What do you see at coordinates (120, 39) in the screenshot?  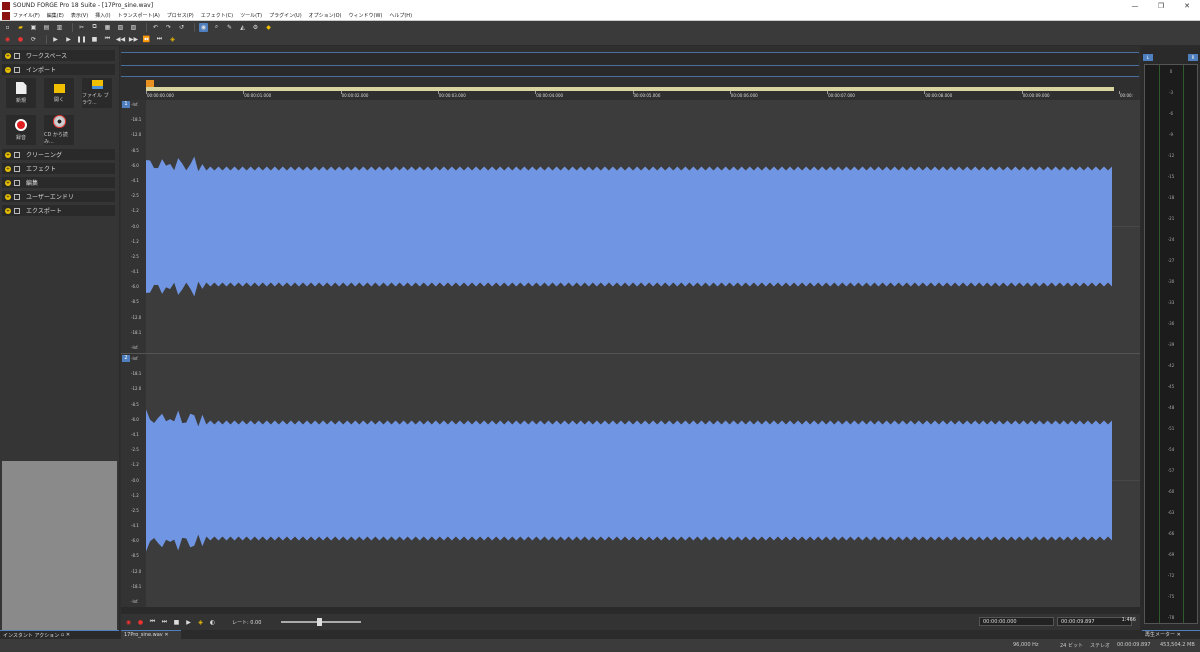 I see `rewind-icon: ◀◀` at bounding box center [120, 39].